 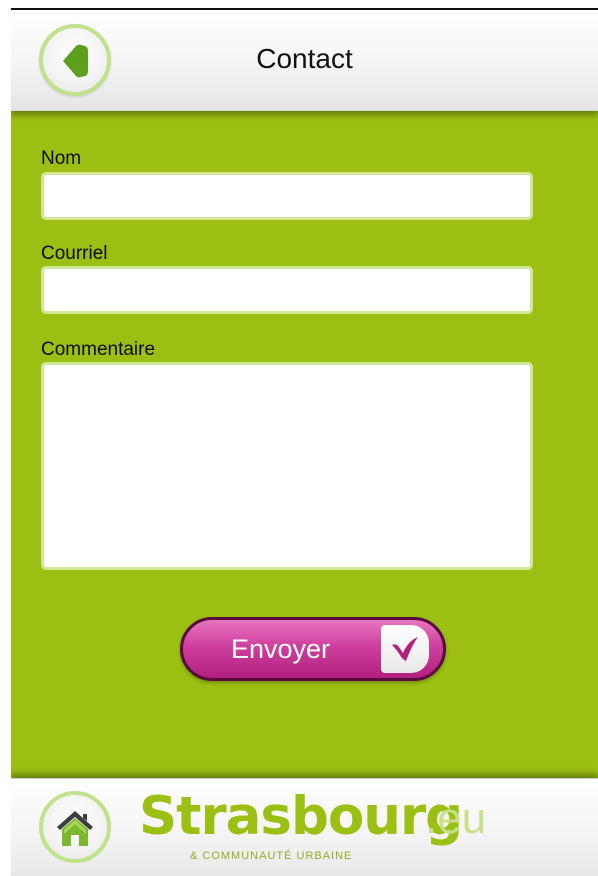 I want to click on name-label: Nom, so click(x=61, y=158).